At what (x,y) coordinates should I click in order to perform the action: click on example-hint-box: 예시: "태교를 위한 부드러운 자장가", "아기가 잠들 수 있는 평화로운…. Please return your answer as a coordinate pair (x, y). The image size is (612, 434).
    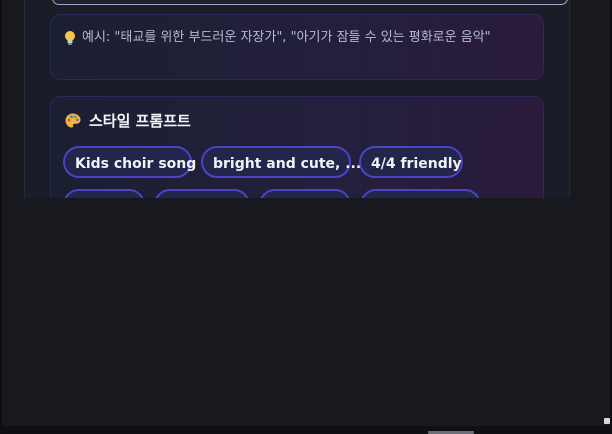
    Looking at the image, I should click on (297, 47).